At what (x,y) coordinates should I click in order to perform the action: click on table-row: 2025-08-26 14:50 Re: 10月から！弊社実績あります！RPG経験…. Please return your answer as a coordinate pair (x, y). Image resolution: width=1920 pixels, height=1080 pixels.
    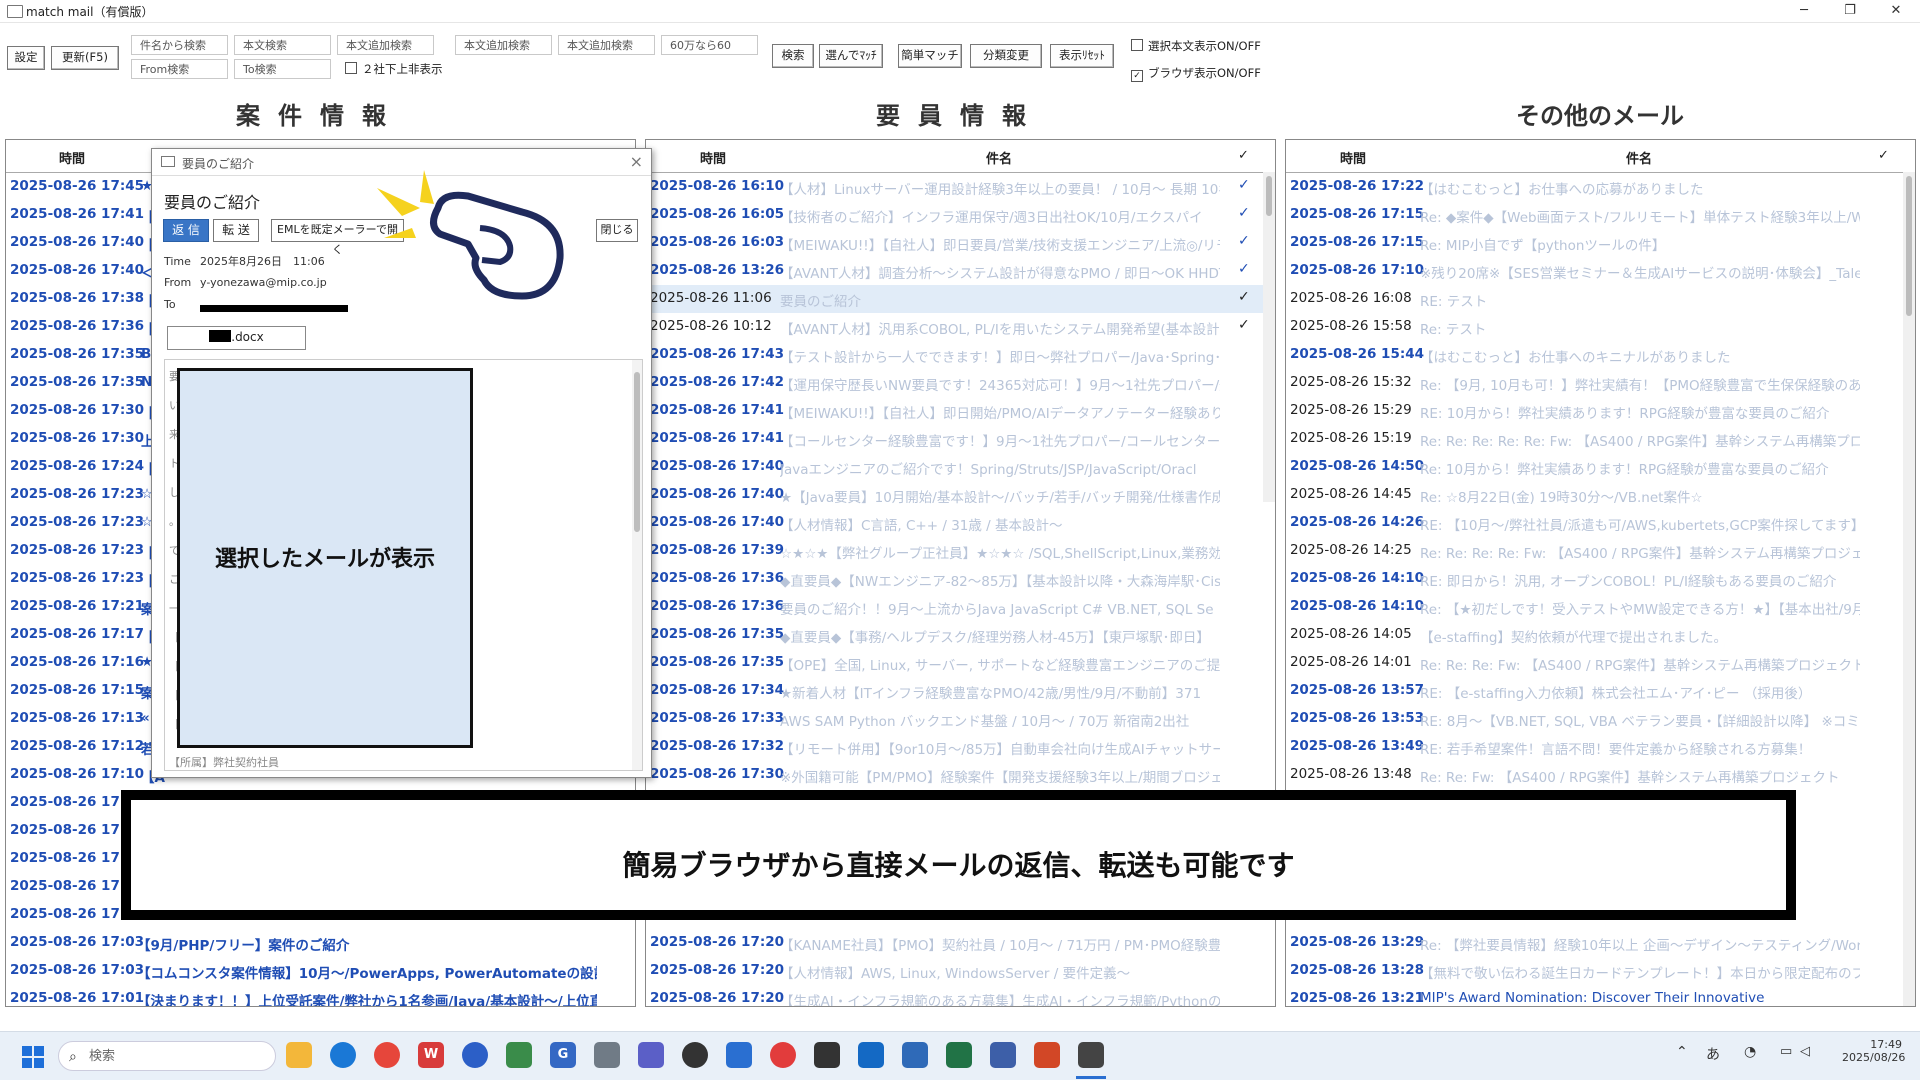
    Looking at the image, I should click on (1600, 467).